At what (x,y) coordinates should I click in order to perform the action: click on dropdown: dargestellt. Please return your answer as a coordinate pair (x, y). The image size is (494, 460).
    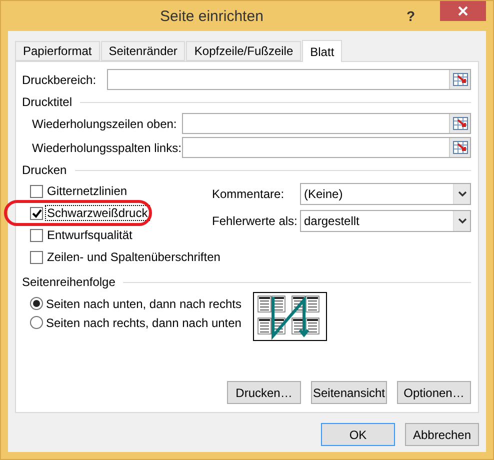
    Looking at the image, I should click on (385, 221).